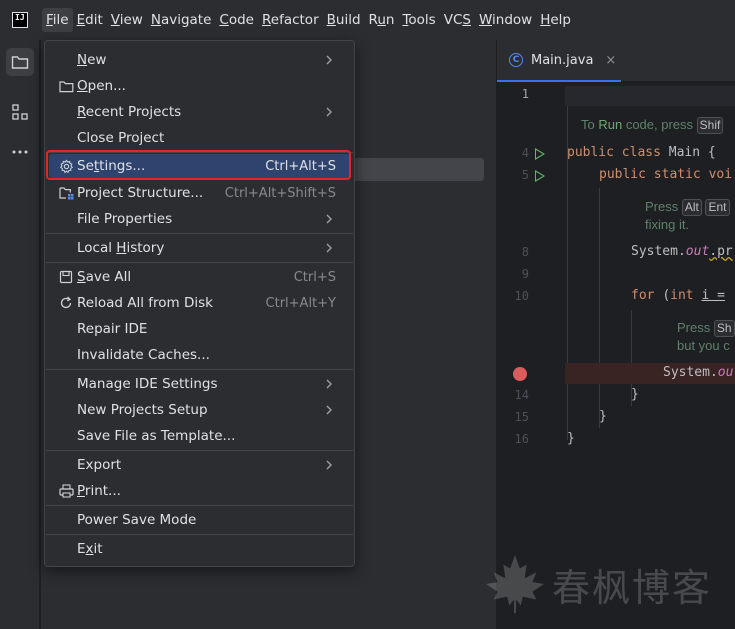  What do you see at coordinates (66, 86) in the screenshot?
I see `folder-icon` at bounding box center [66, 86].